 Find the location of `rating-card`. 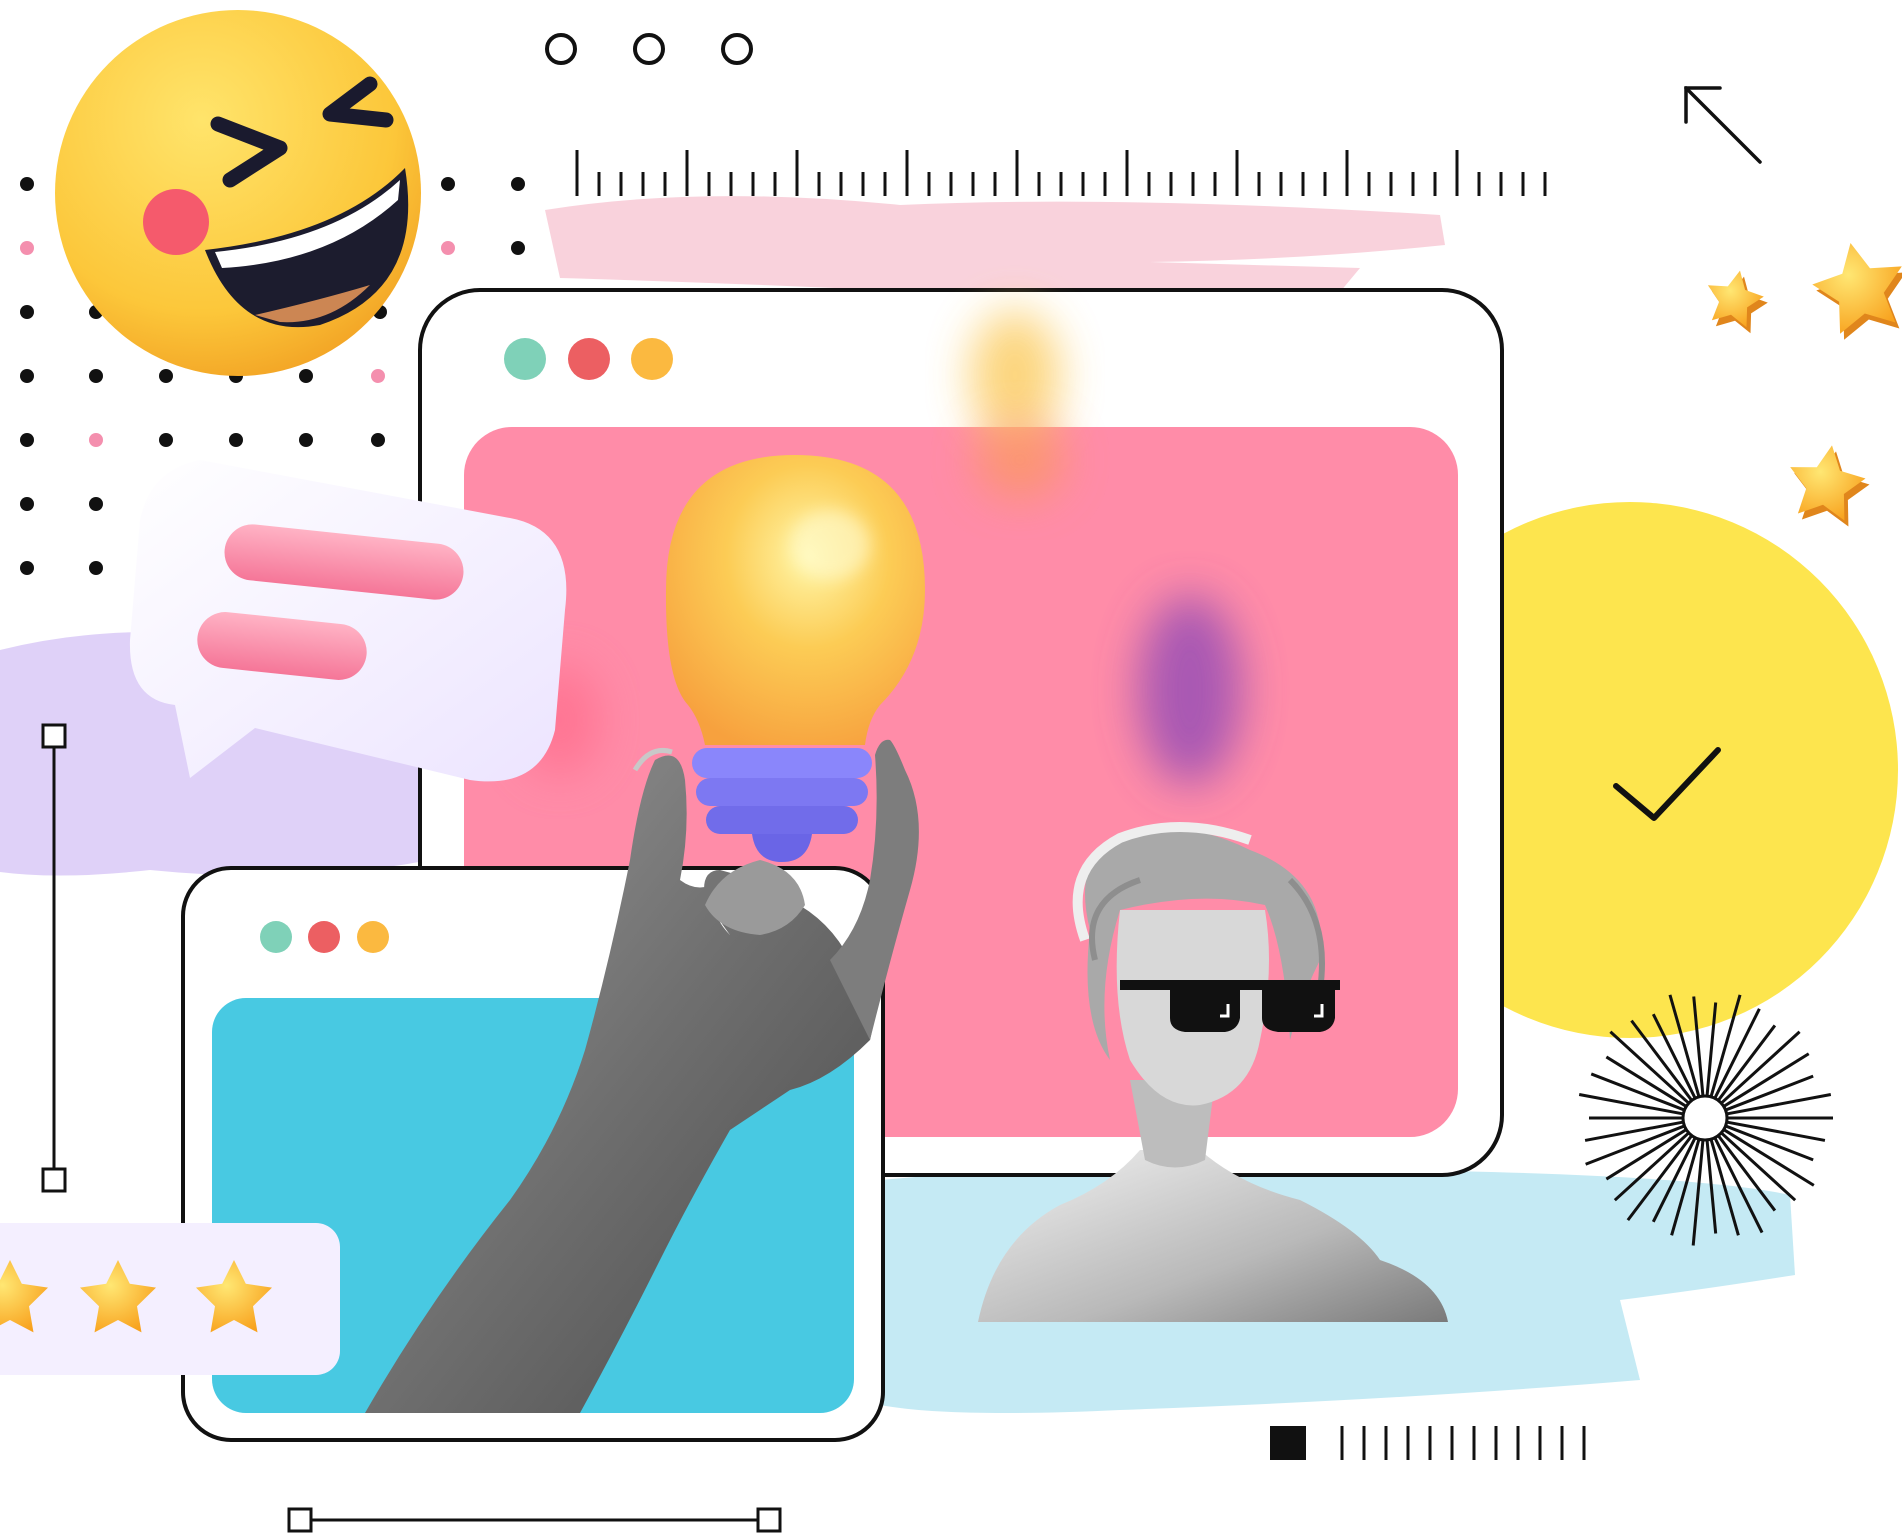

rating-card is located at coordinates (170, 1299).